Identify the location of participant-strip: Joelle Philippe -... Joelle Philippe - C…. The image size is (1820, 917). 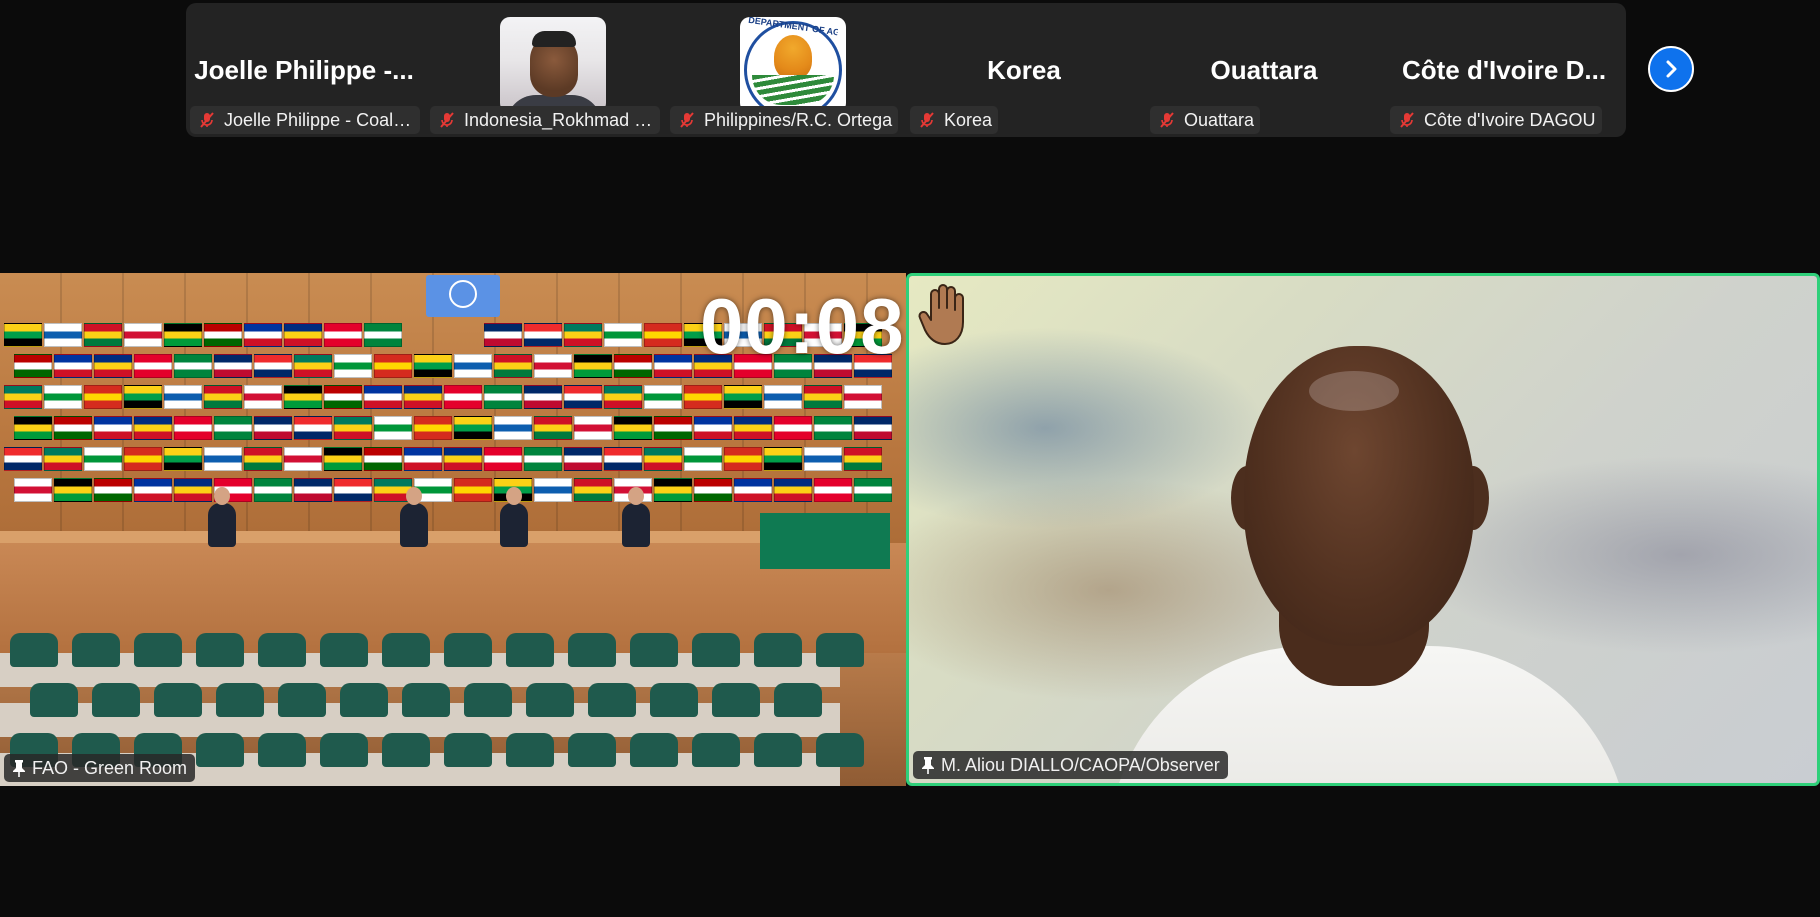
(906, 70).